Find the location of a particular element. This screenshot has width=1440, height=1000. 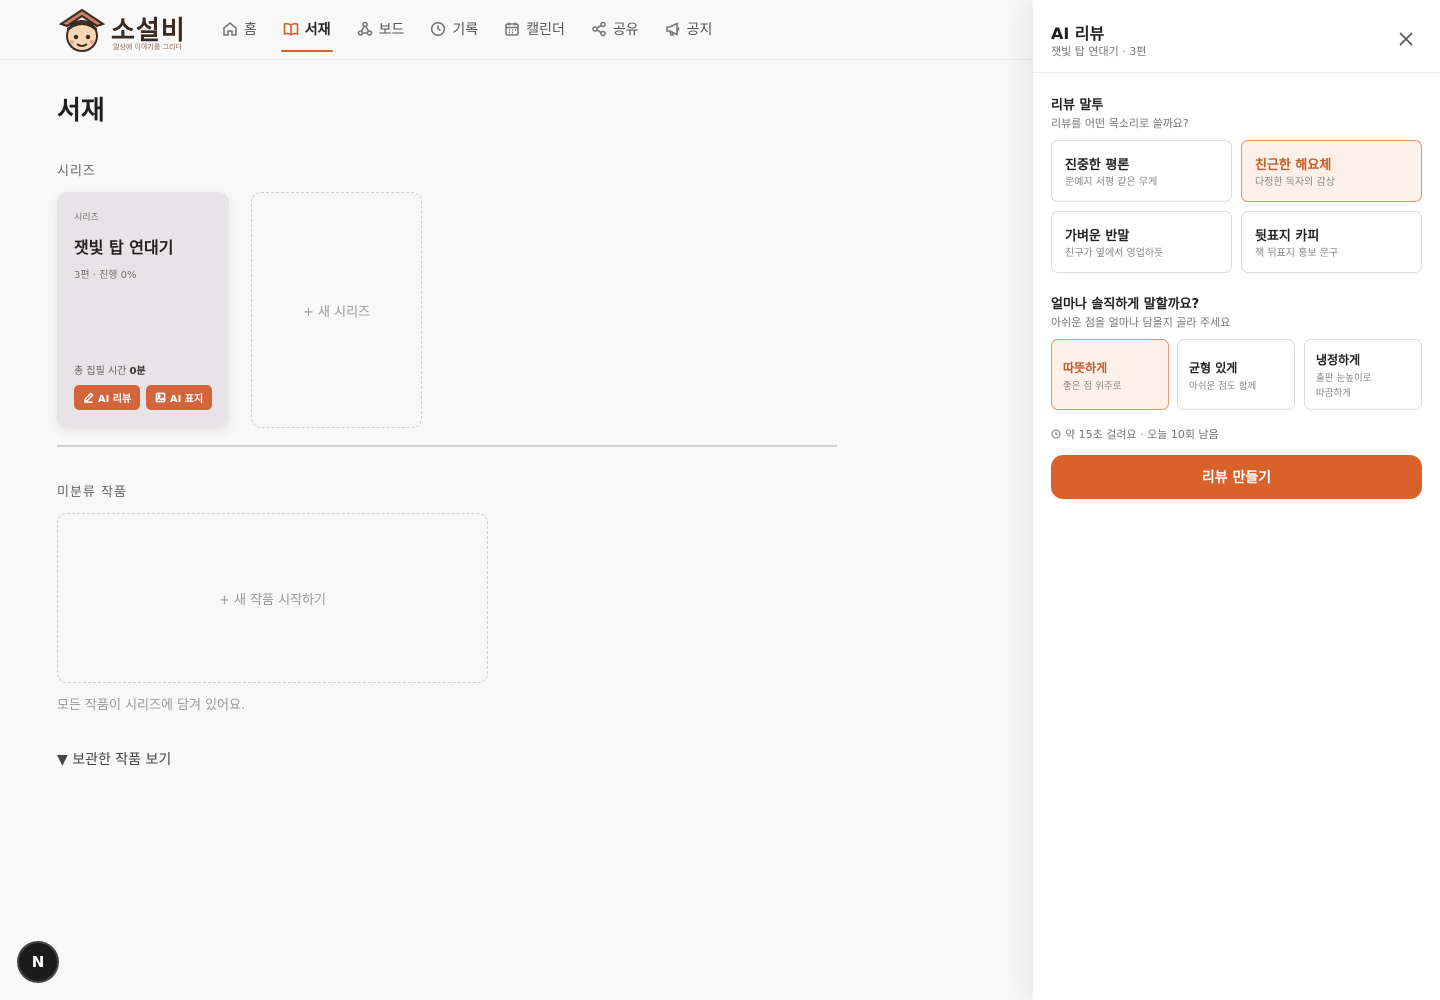

ai-cover-button: AI 표지 is located at coordinates (179, 397).